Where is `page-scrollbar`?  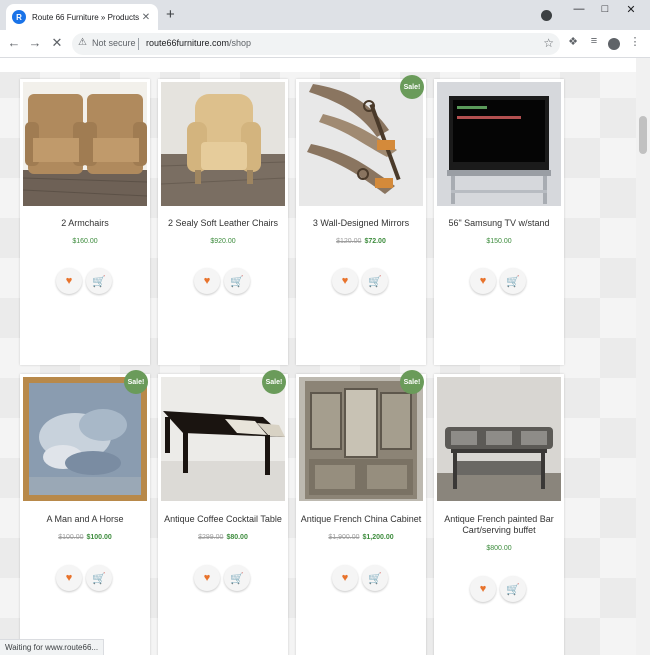 page-scrollbar is located at coordinates (643, 356).